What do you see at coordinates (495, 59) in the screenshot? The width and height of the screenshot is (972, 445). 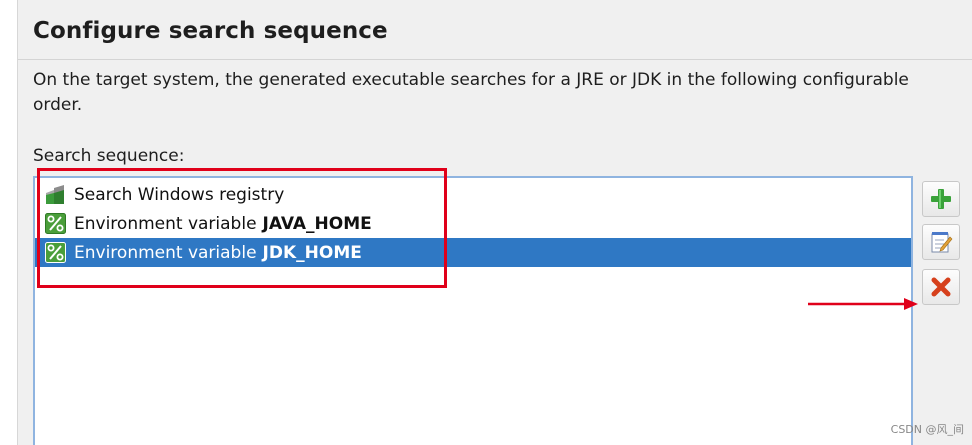 I see `title-divider` at bounding box center [495, 59].